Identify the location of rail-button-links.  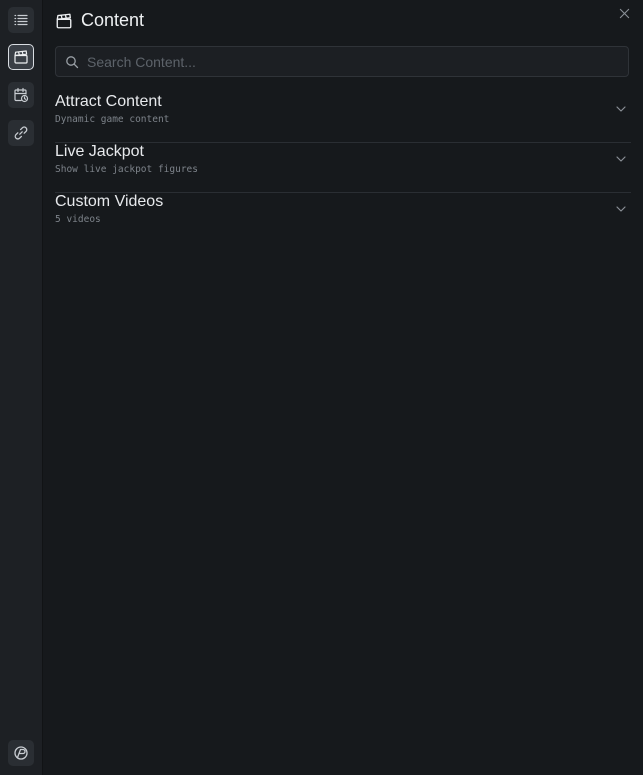
(21, 133).